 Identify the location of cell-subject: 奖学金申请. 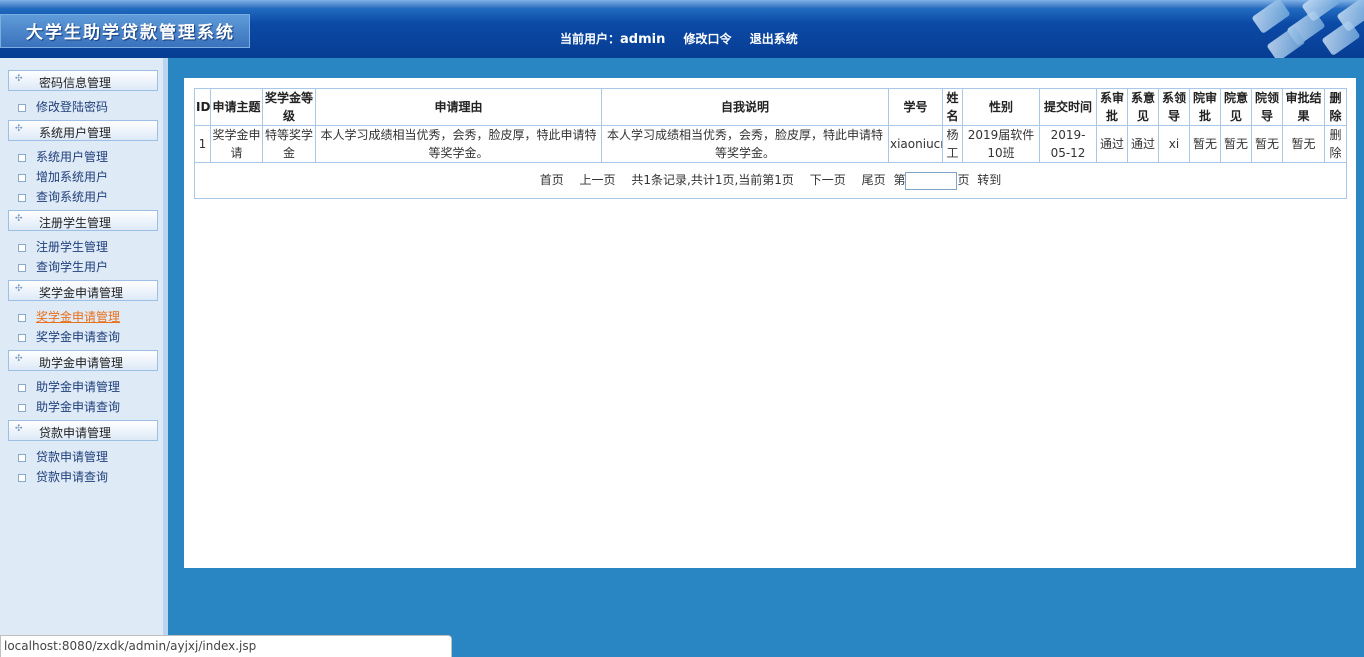
(236, 144).